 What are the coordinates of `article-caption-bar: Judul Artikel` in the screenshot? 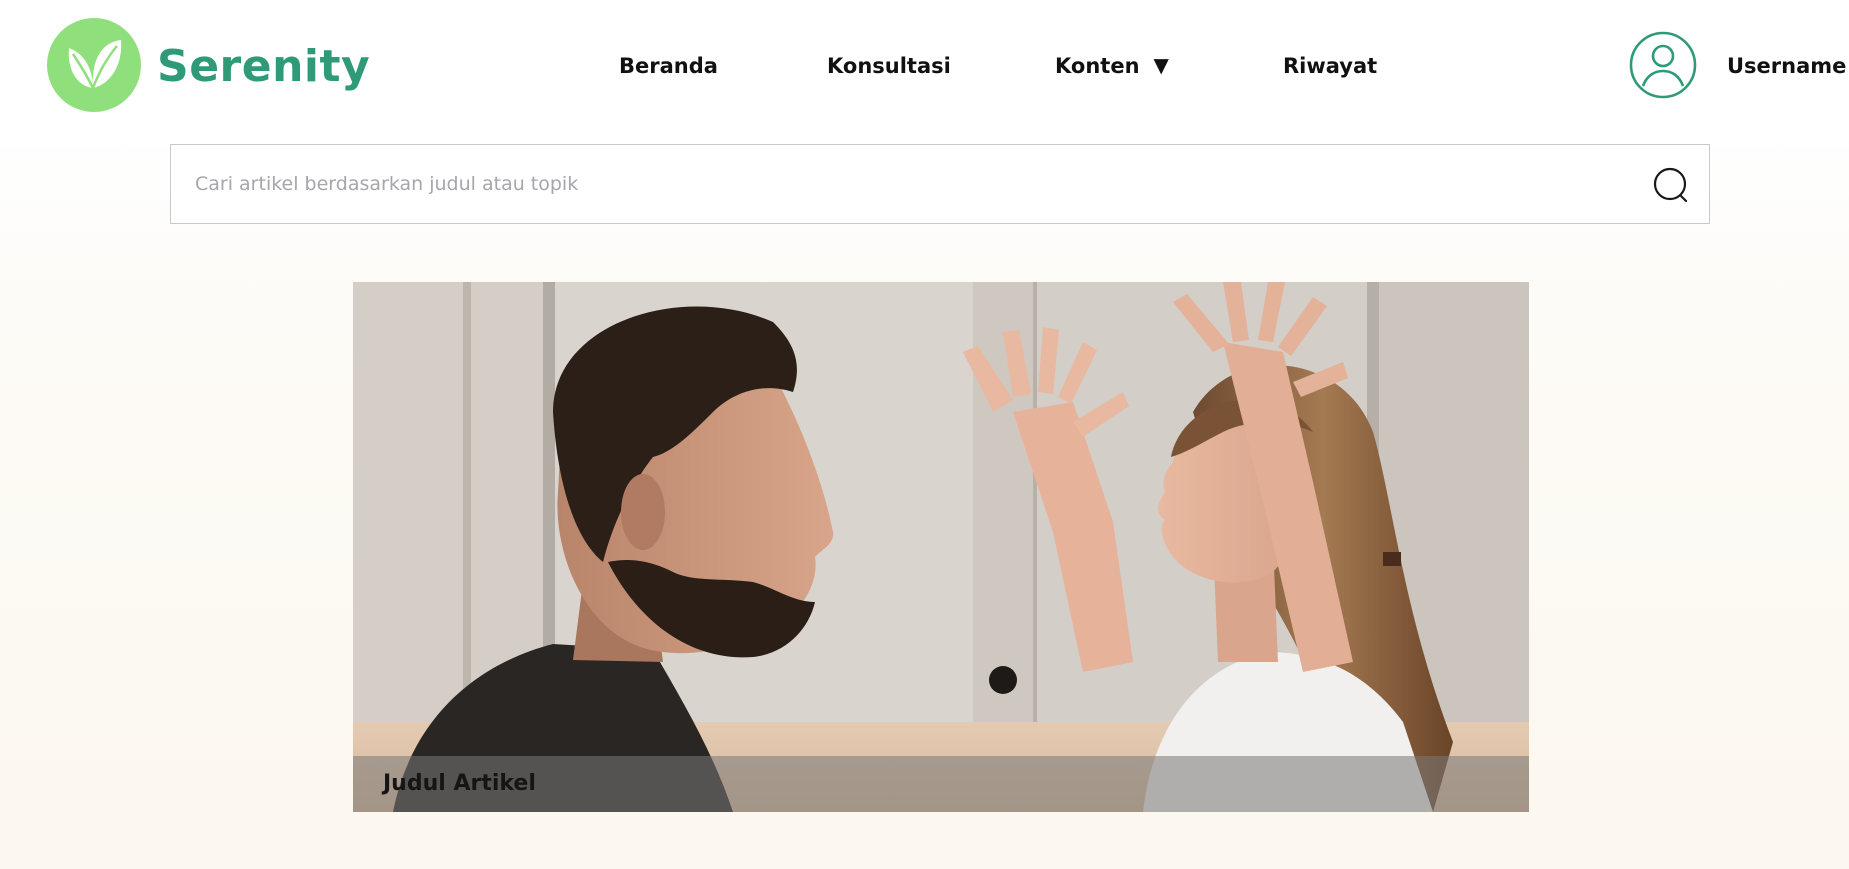 It's located at (941, 784).